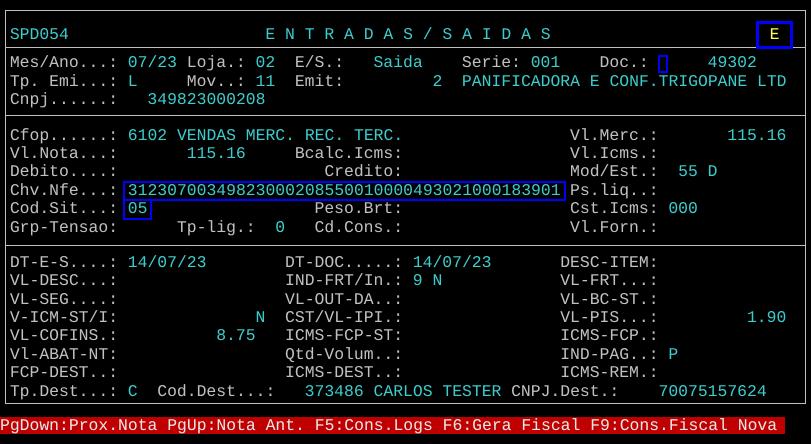  I want to click on field-label: E/S.:, so click(319, 63).